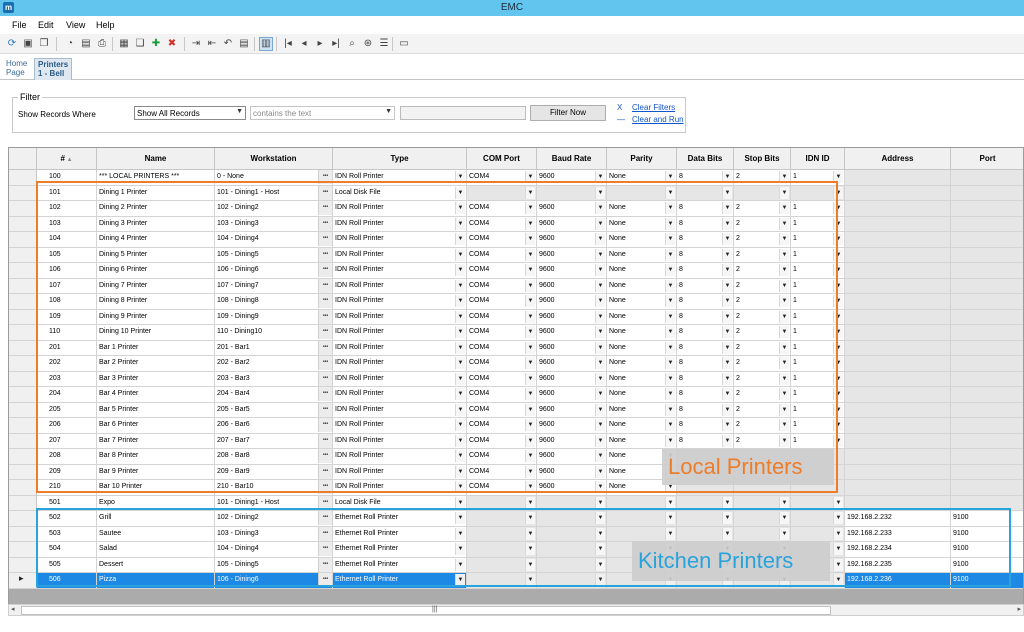  What do you see at coordinates (987, 159) in the screenshot?
I see `header-col-port: Port` at bounding box center [987, 159].